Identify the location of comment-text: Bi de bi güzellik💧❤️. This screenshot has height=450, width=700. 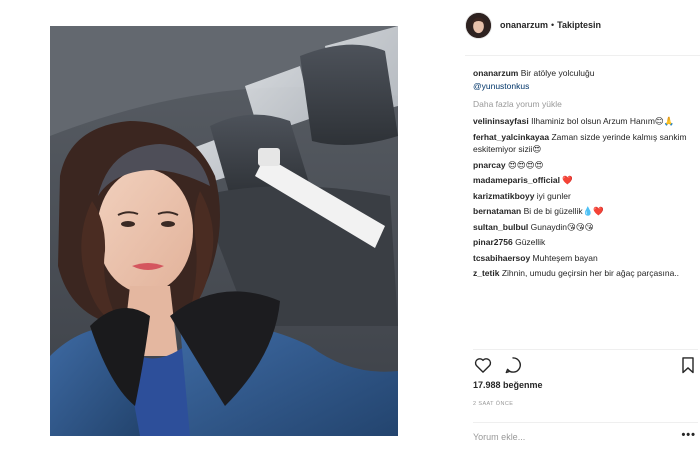
(563, 211).